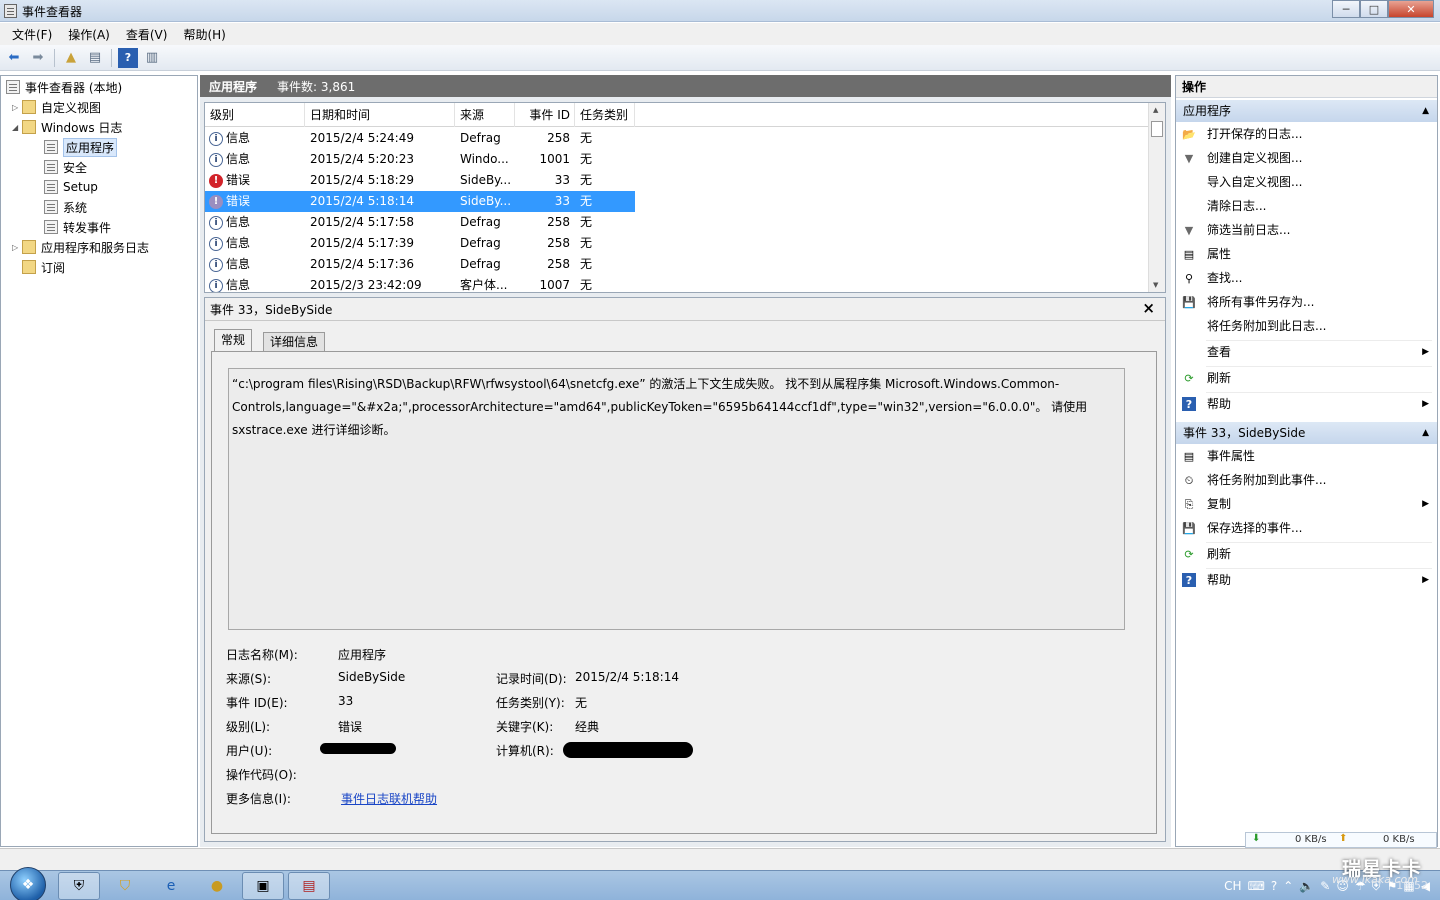 The image size is (1440, 900). What do you see at coordinates (1306, 504) in the screenshot?
I see `action-item: ⎘ 复制 ▶` at bounding box center [1306, 504].